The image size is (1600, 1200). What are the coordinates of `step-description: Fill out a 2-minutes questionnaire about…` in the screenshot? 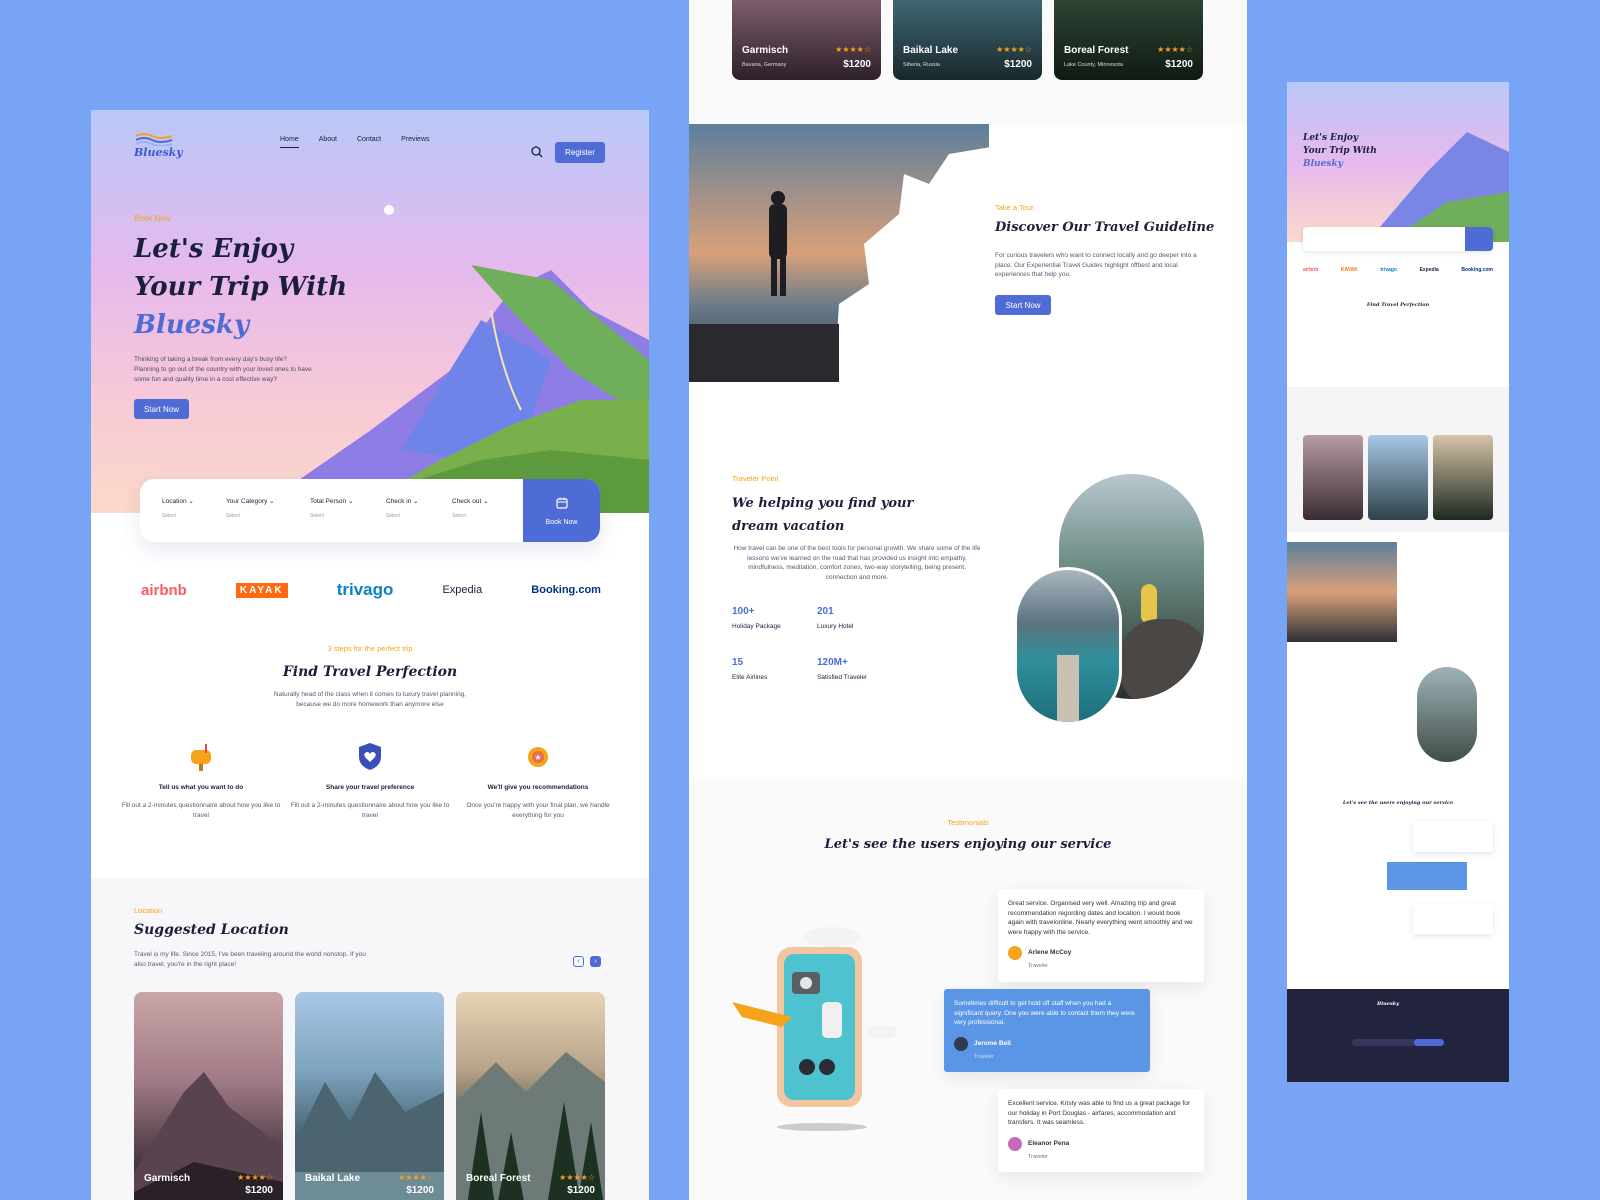 It's located at (201, 810).